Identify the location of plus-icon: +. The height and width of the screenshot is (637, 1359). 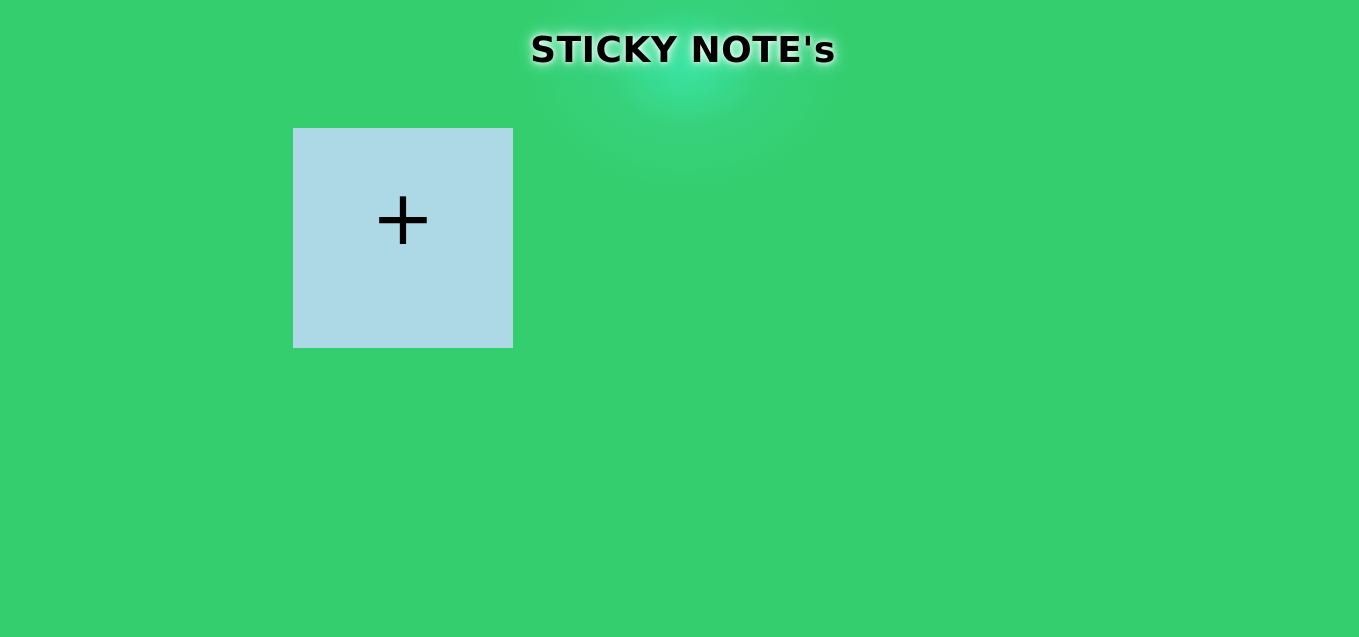
(403, 217).